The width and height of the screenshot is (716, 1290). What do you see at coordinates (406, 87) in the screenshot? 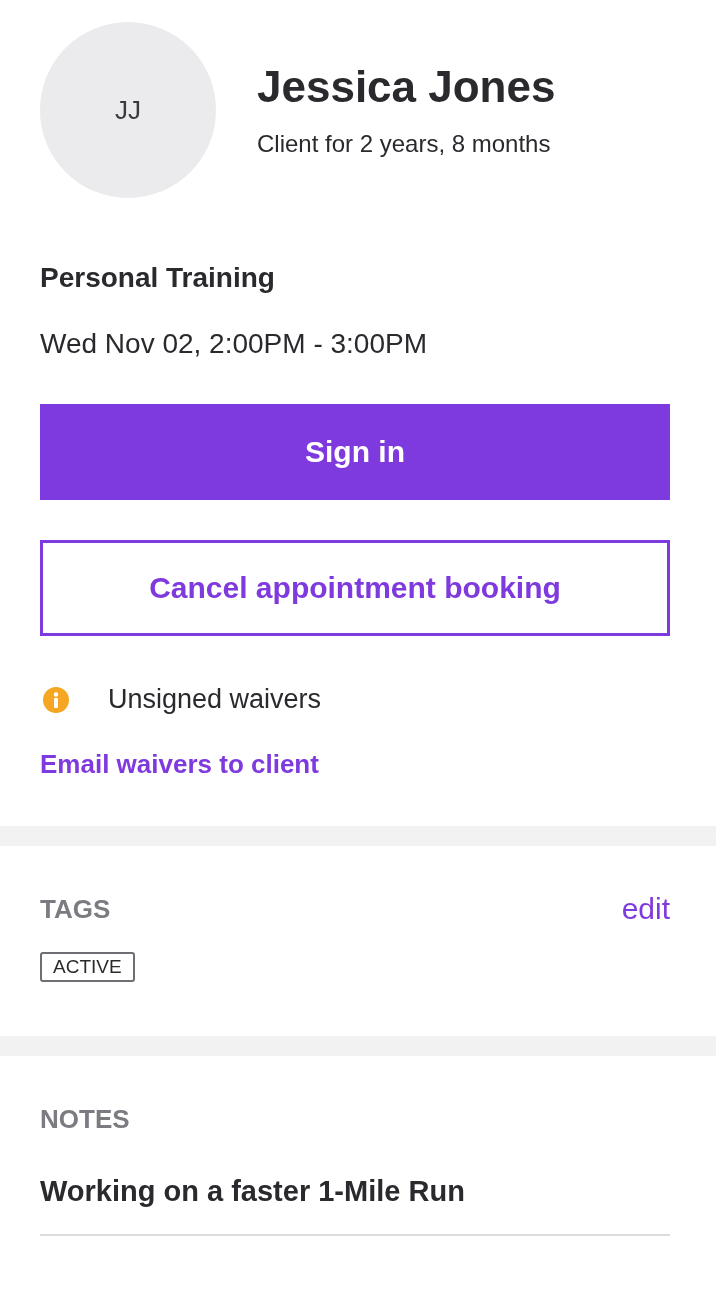
I see `client-name: Jessica Jones` at bounding box center [406, 87].